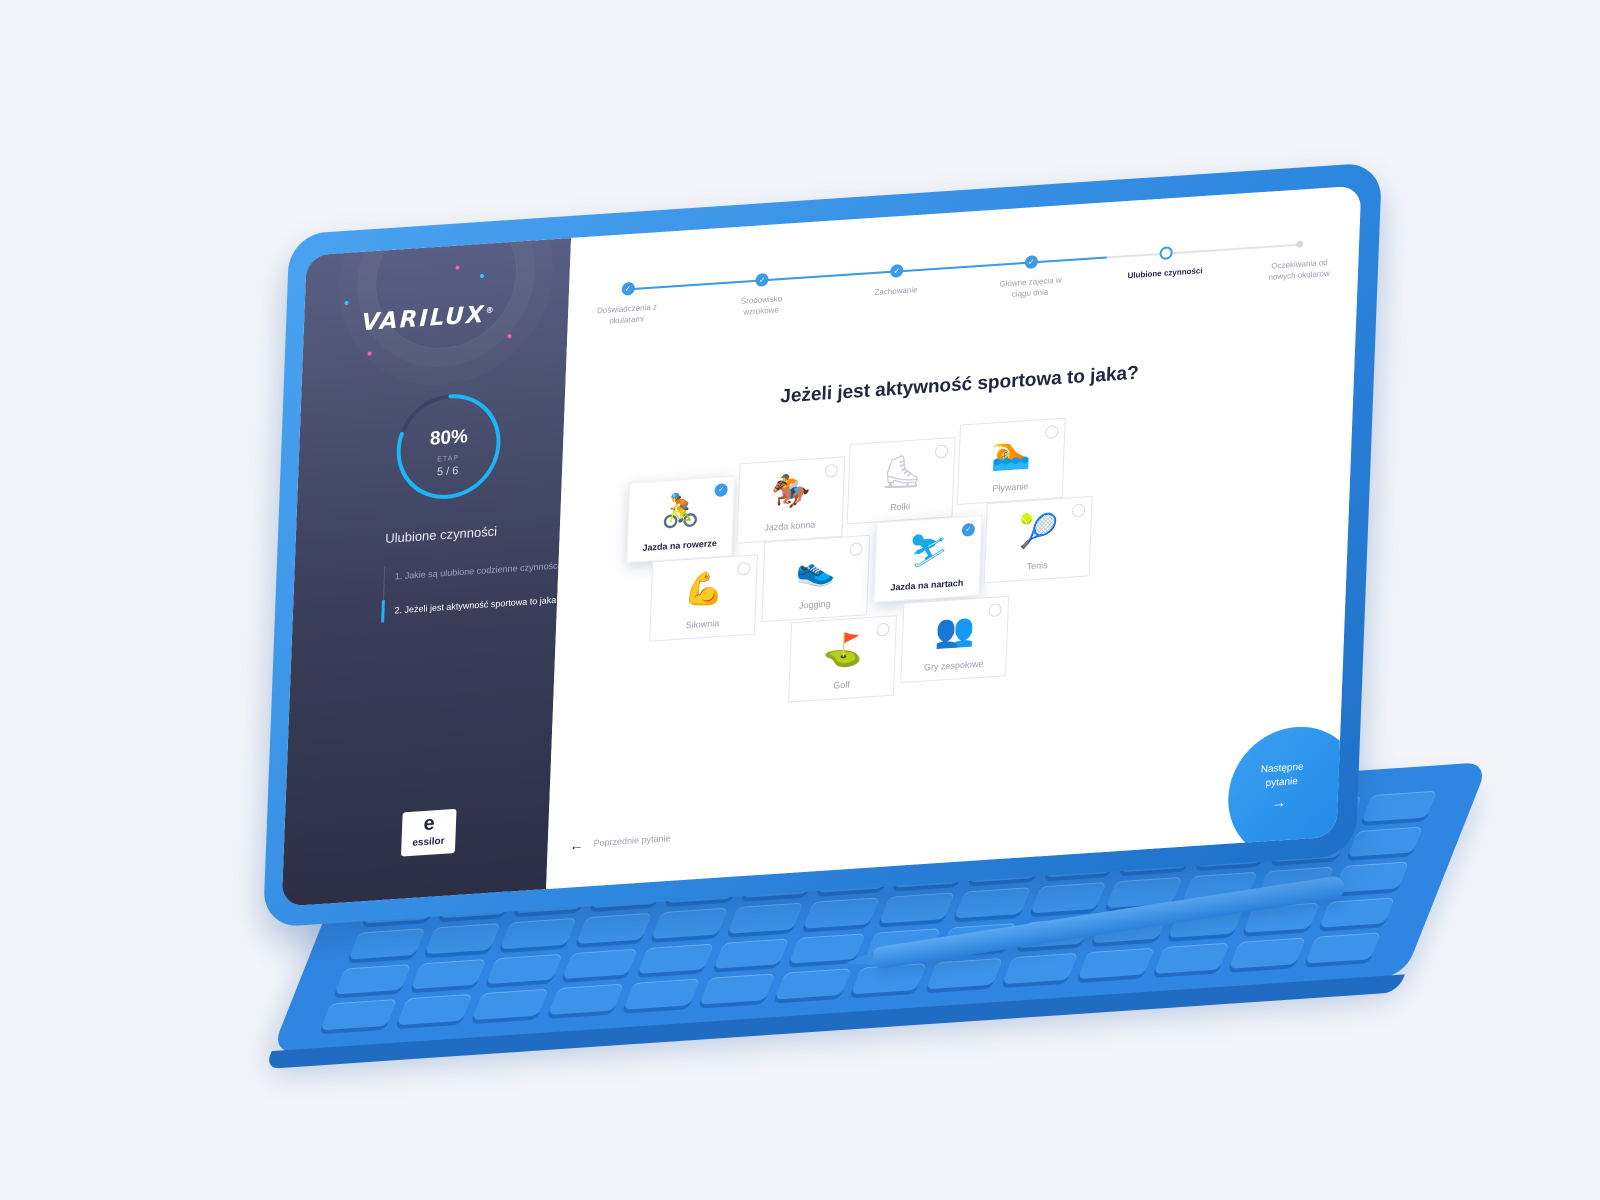 The height and width of the screenshot is (1200, 1600). I want to click on step-2: ✓ Środowisko wzrokowe, so click(761, 295).